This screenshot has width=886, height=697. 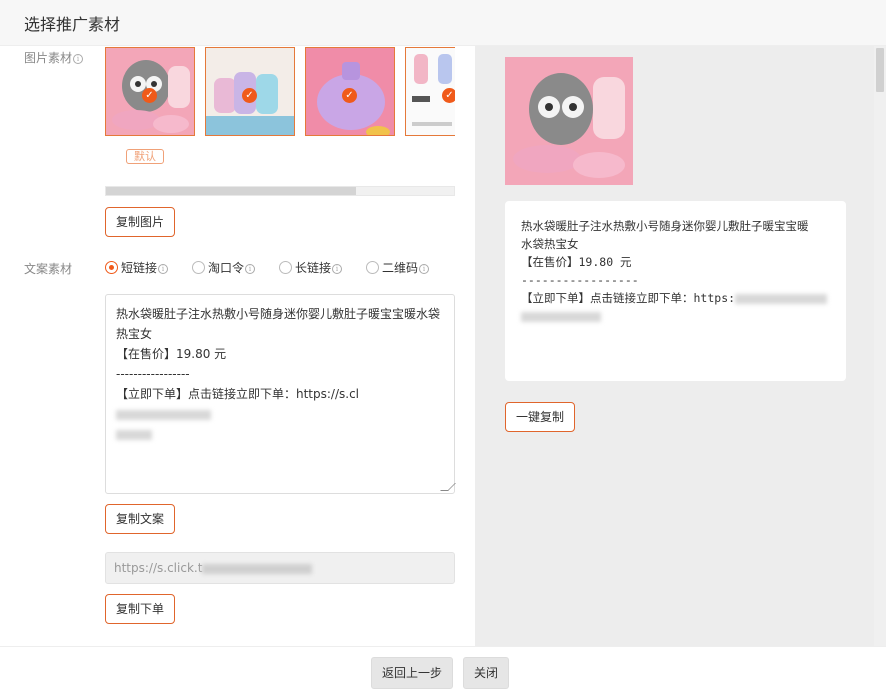 What do you see at coordinates (486, 673) in the screenshot?
I see `close-button: 关闭` at bounding box center [486, 673].